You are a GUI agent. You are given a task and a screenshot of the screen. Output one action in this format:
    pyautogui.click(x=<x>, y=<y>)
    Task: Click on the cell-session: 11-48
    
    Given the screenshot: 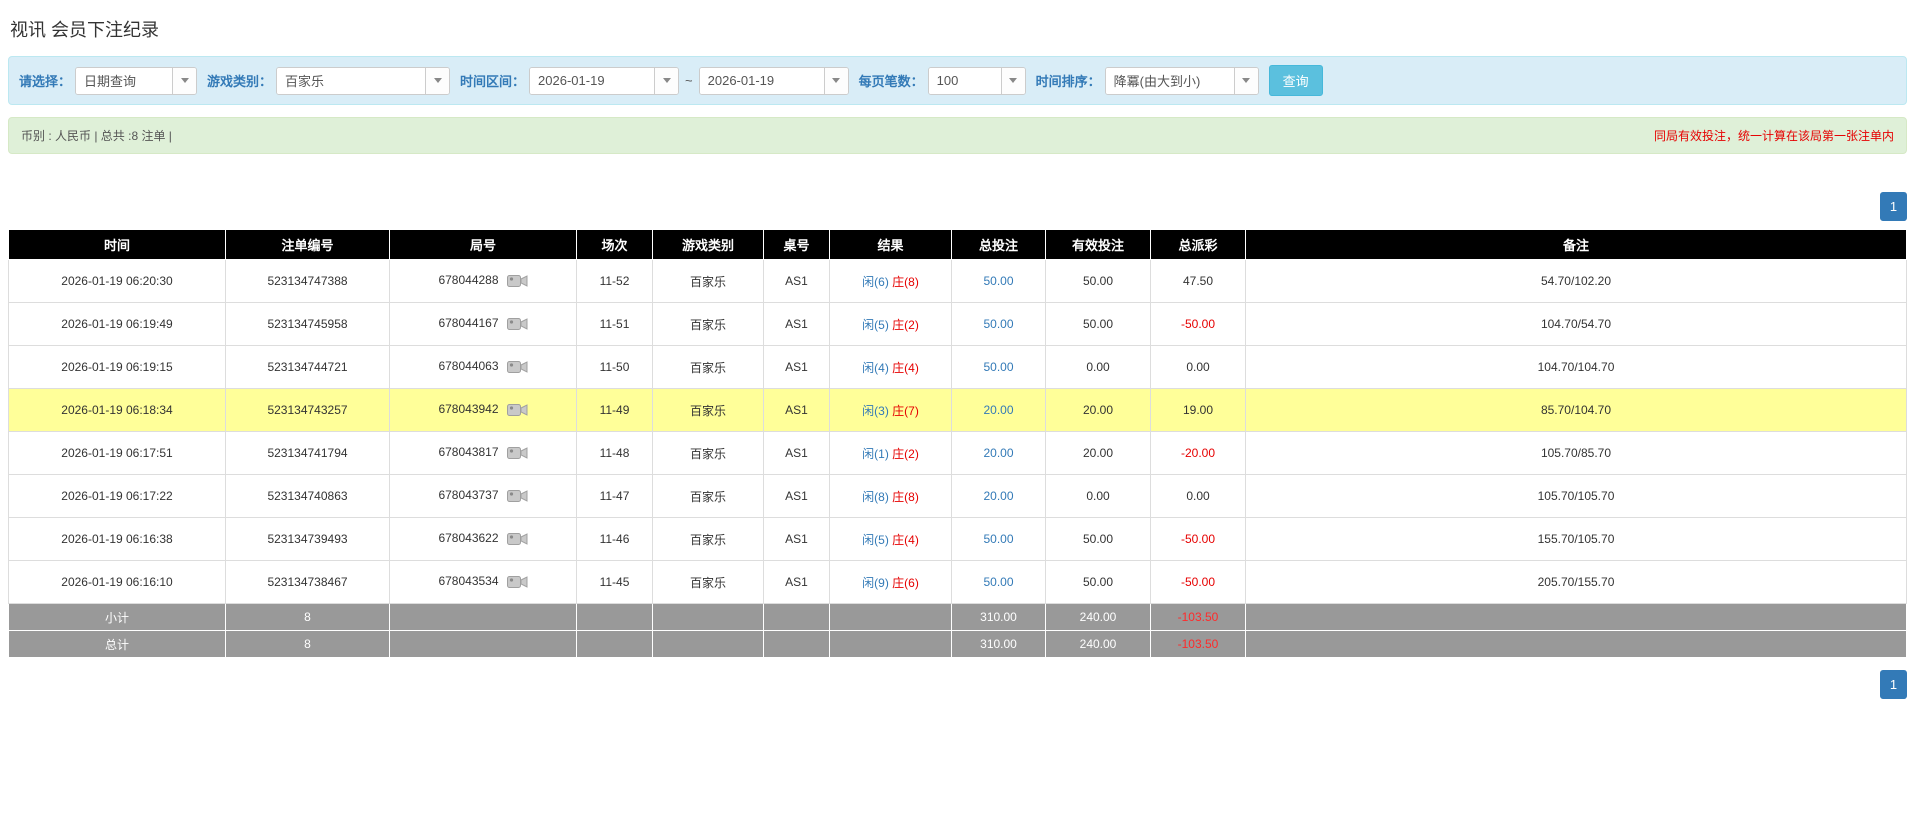 What is the action you would take?
    pyautogui.click(x=614, y=453)
    